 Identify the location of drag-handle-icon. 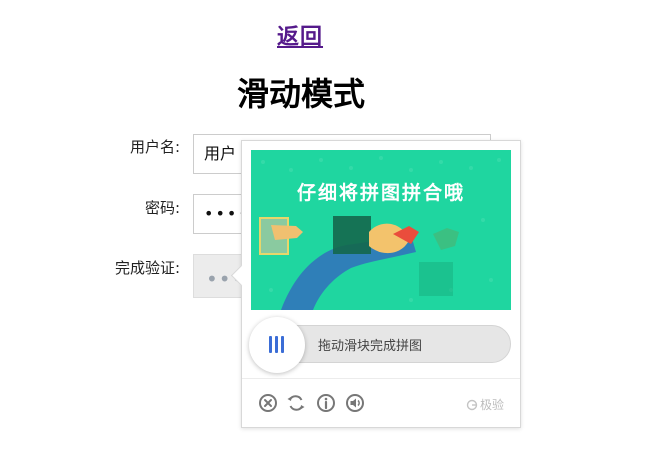
(277, 345).